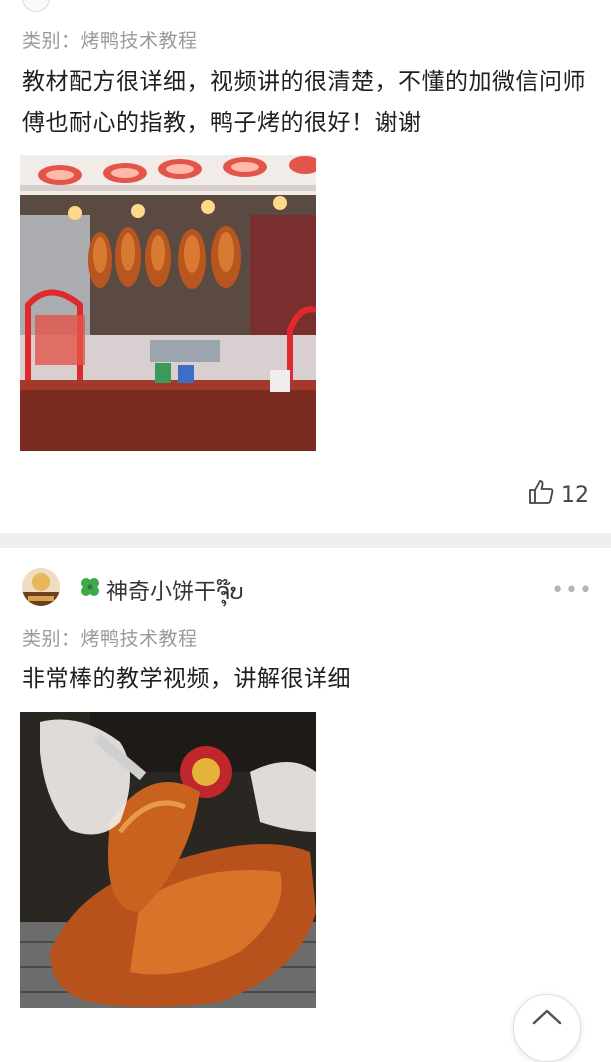  I want to click on like-count: 12, so click(575, 495).